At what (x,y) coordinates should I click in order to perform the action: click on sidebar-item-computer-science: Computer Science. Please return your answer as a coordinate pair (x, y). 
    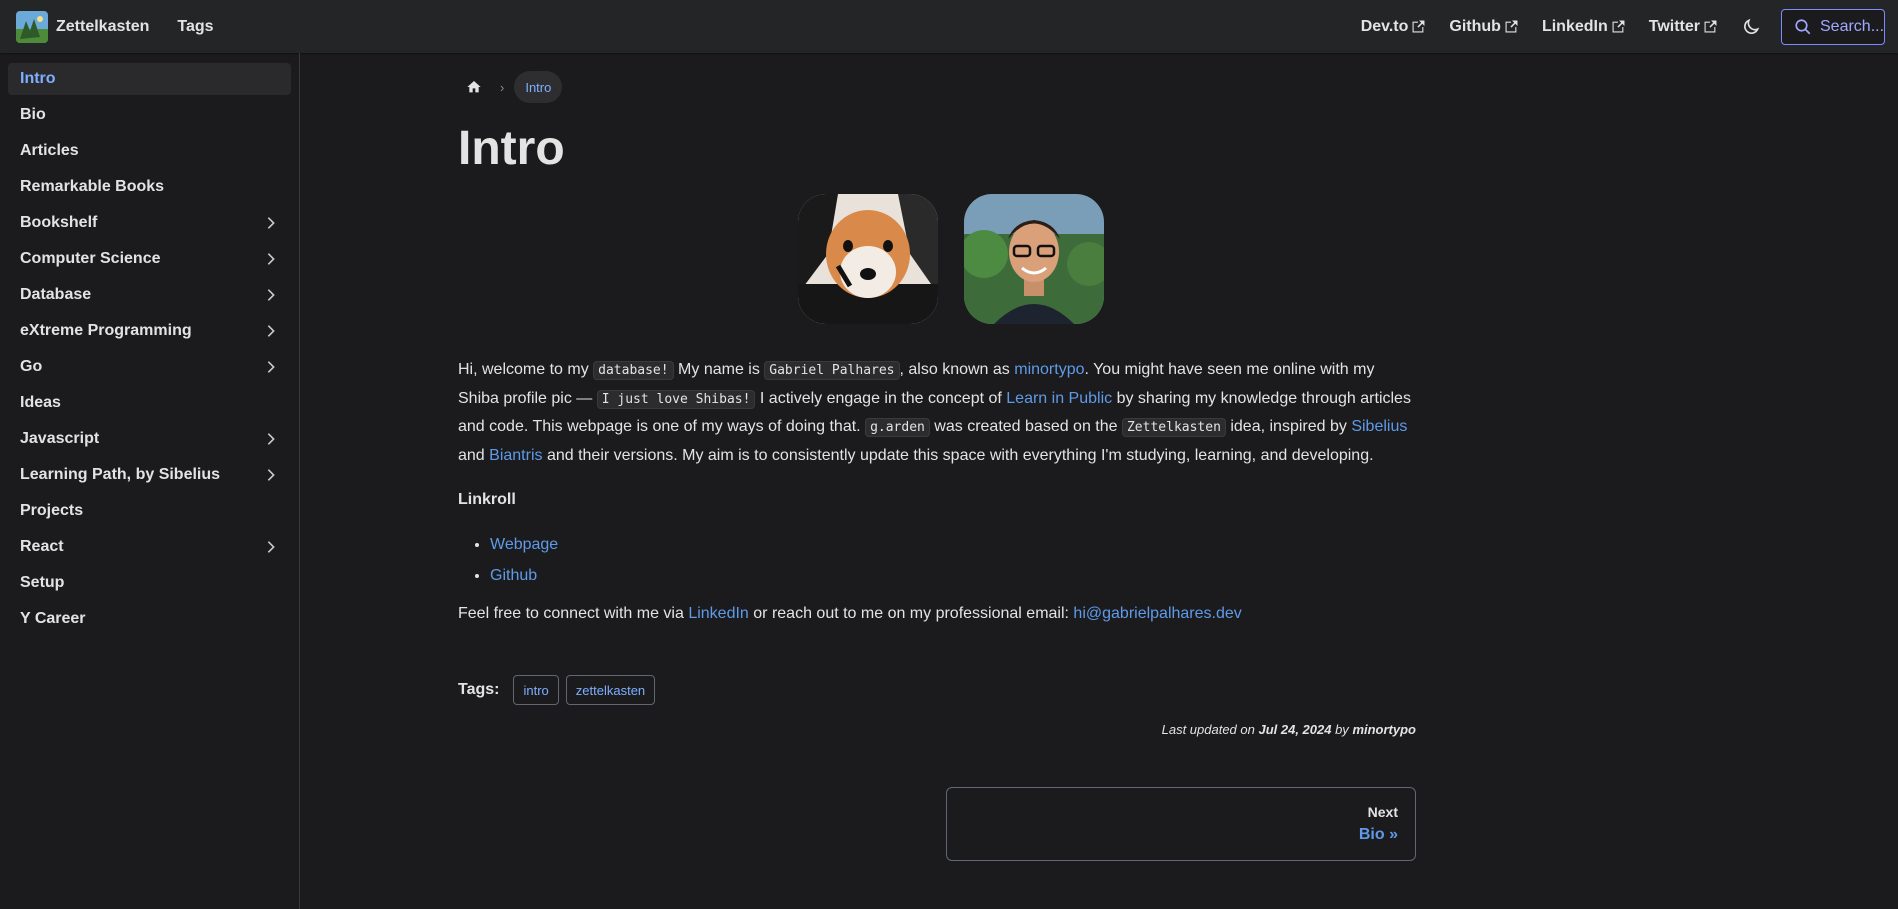
    Looking at the image, I should click on (149, 259).